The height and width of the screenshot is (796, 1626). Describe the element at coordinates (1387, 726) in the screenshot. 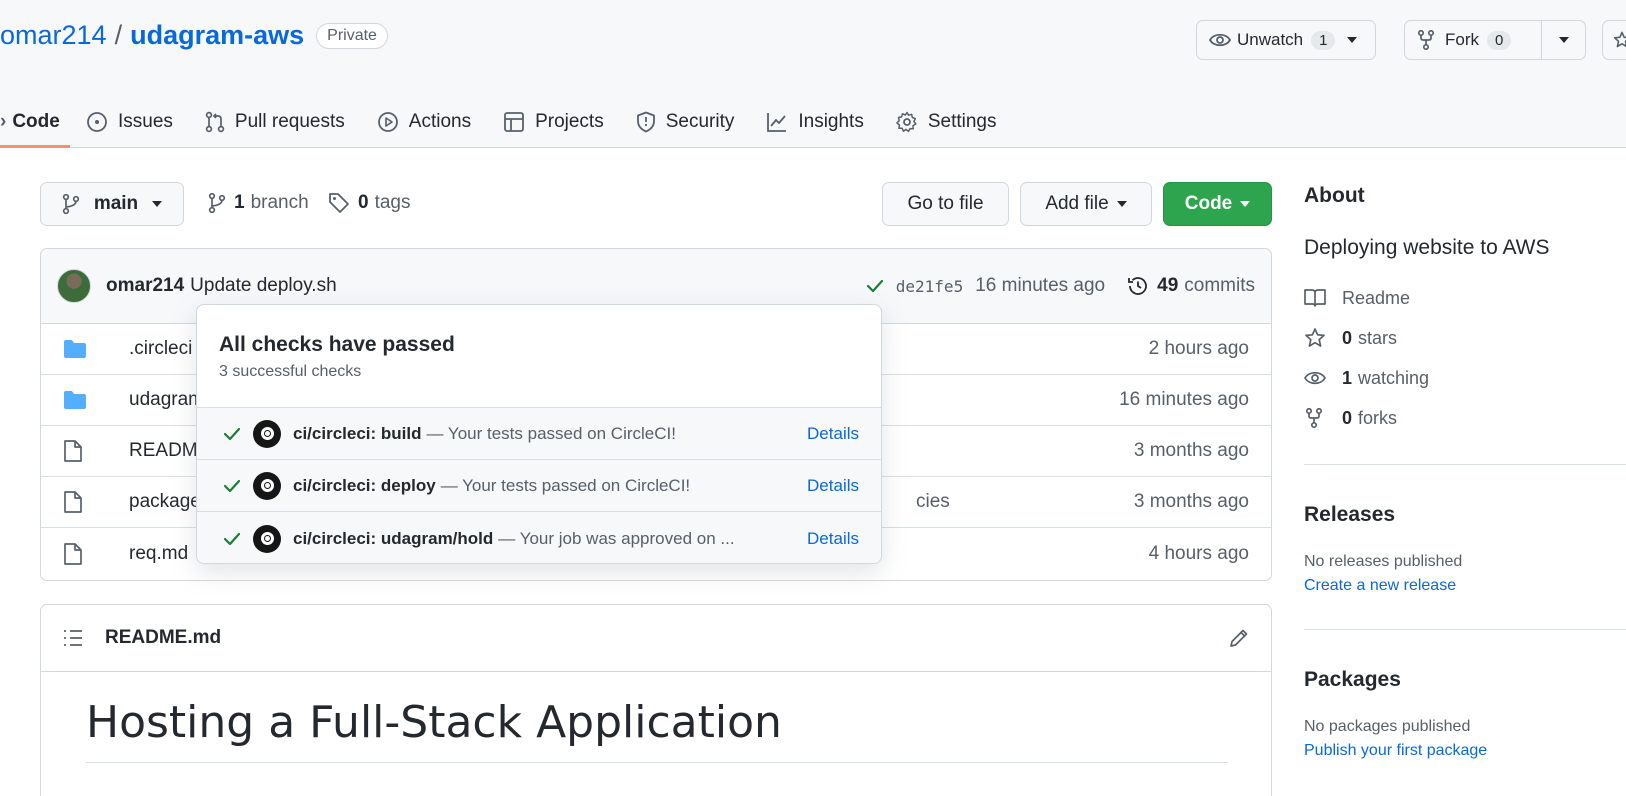

I see `packages-empty: No packages published` at that location.